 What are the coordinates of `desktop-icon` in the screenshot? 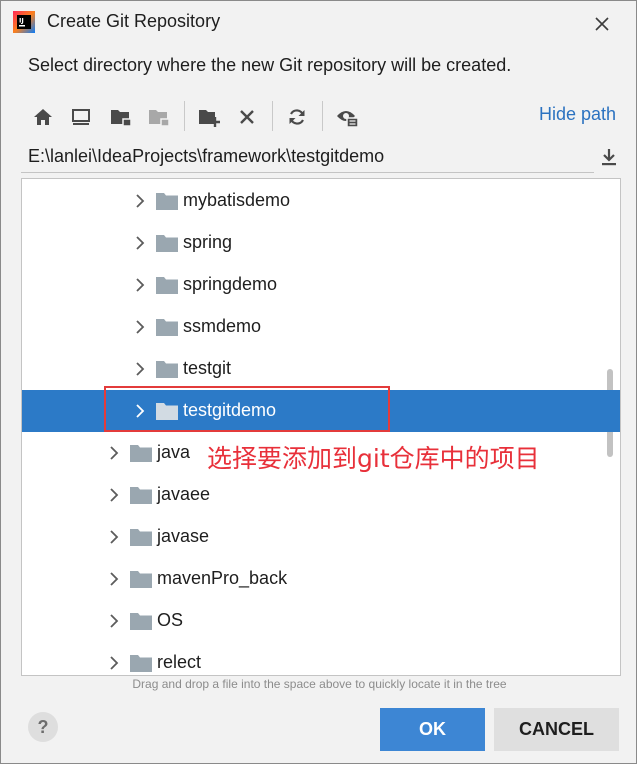 It's located at (81, 117).